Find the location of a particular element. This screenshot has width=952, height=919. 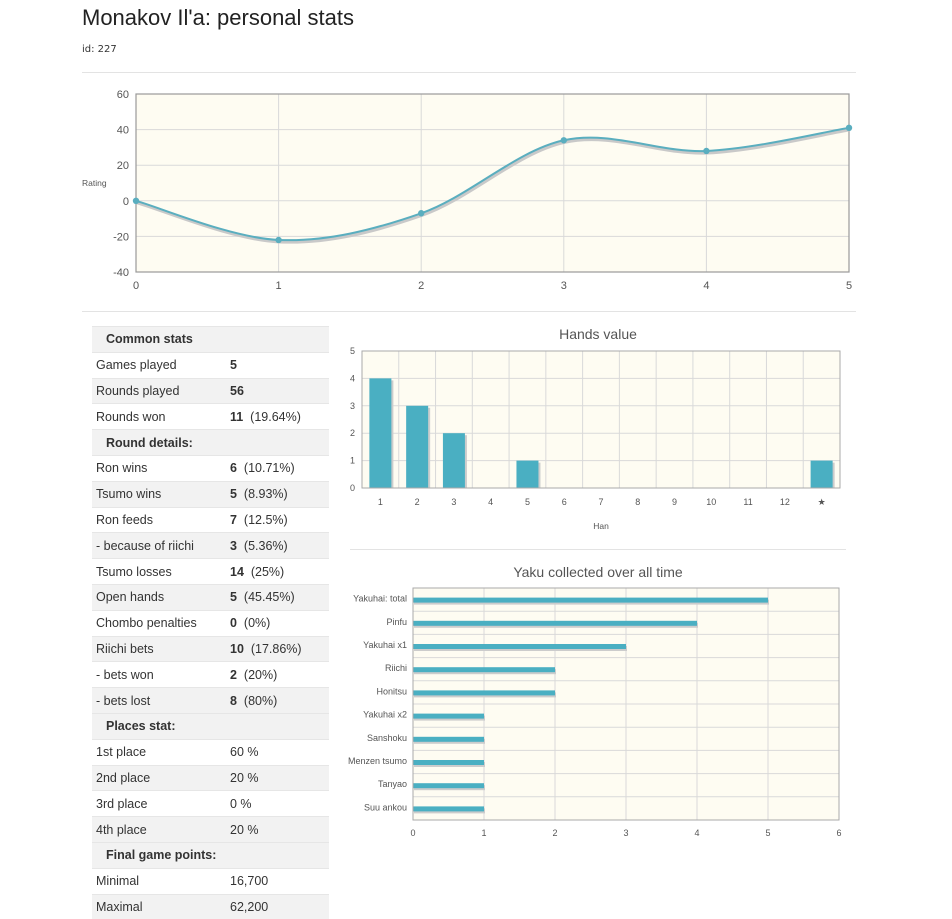

x-tick-label: 7 is located at coordinates (600, 502).